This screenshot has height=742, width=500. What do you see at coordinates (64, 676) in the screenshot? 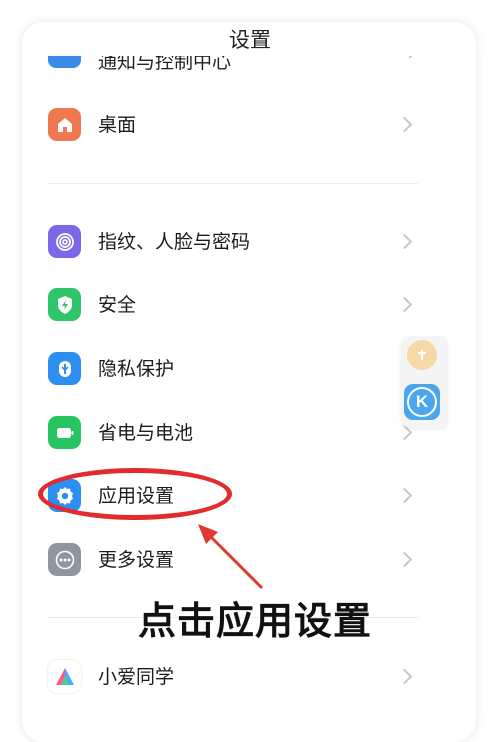
I see `xiaoai-icon` at bounding box center [64, 676].